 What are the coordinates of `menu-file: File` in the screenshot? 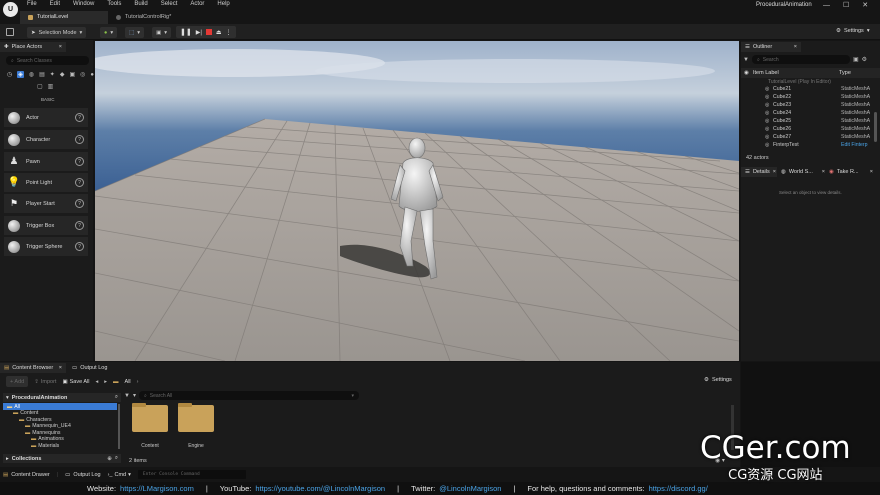 It's located at (32, 4).